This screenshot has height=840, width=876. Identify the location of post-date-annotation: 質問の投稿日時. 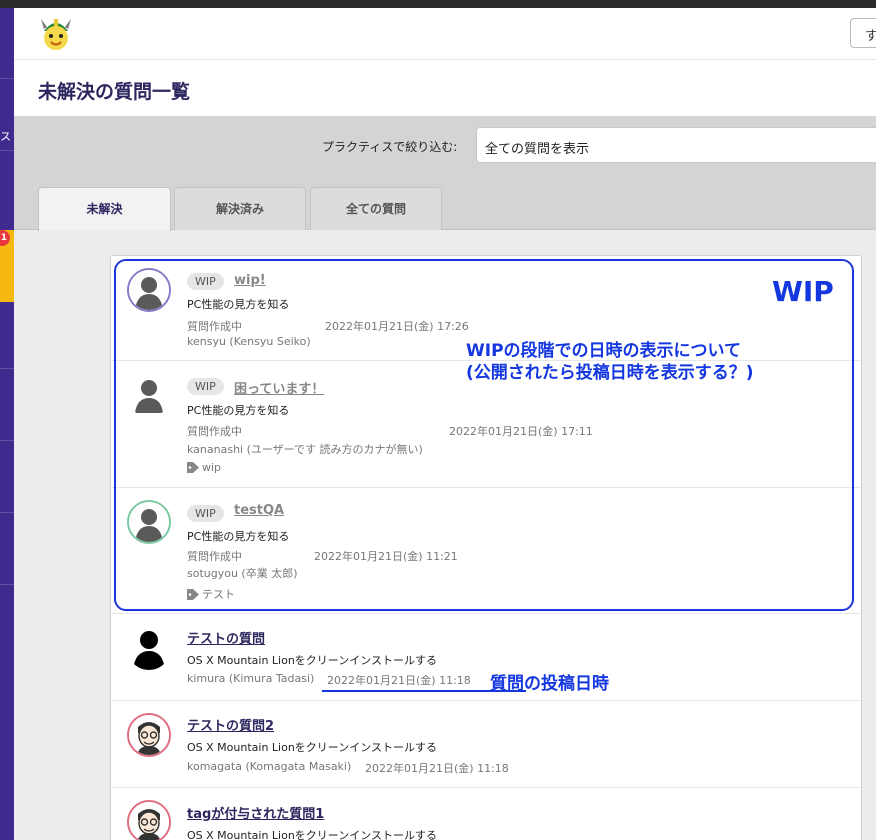
(549, 684).